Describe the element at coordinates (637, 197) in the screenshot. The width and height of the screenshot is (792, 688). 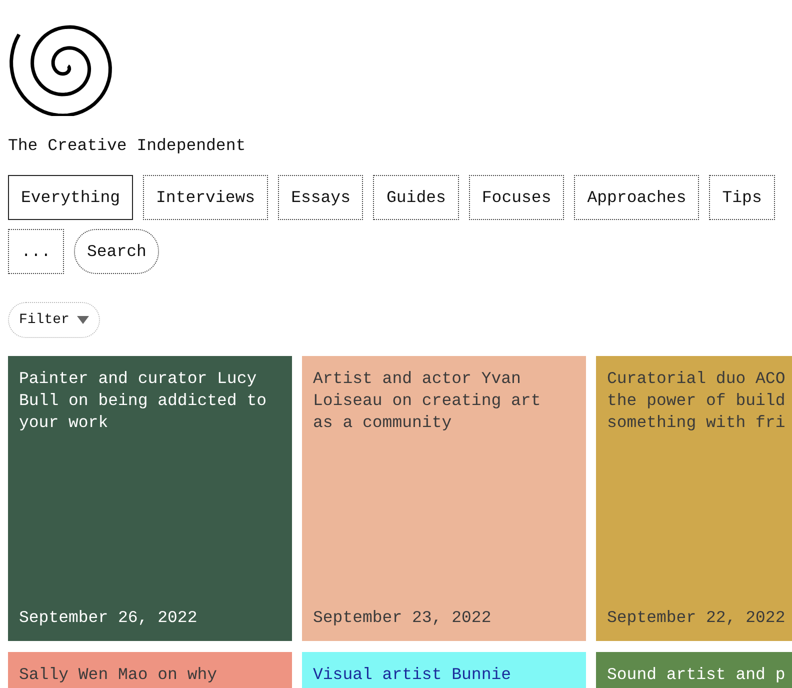
I see `nav-tab: Approaches` at that location.